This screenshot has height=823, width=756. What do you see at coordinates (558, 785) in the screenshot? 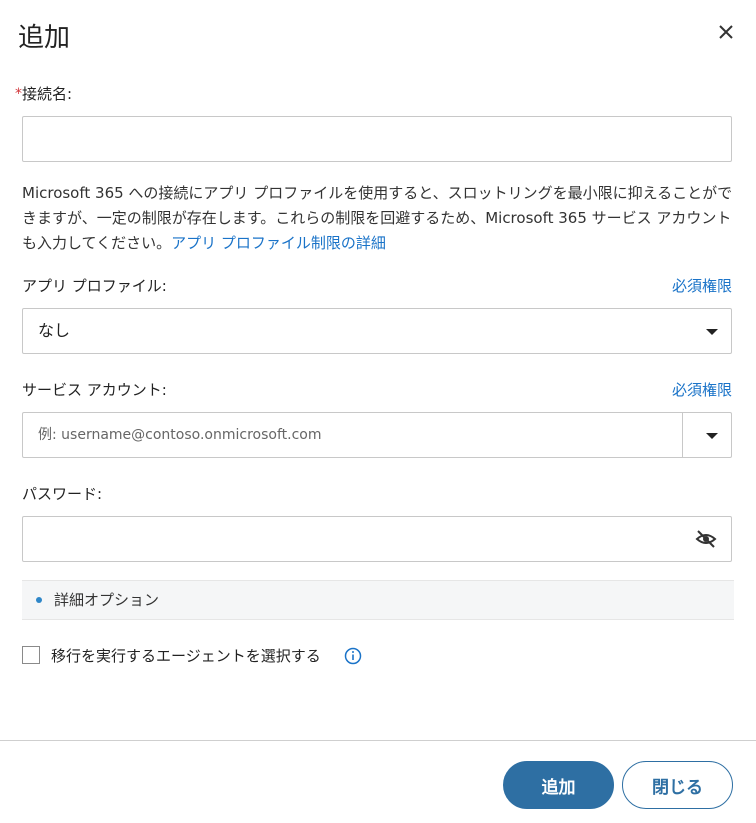
I see `add-button: 追加` at bounding box center [558, 785].